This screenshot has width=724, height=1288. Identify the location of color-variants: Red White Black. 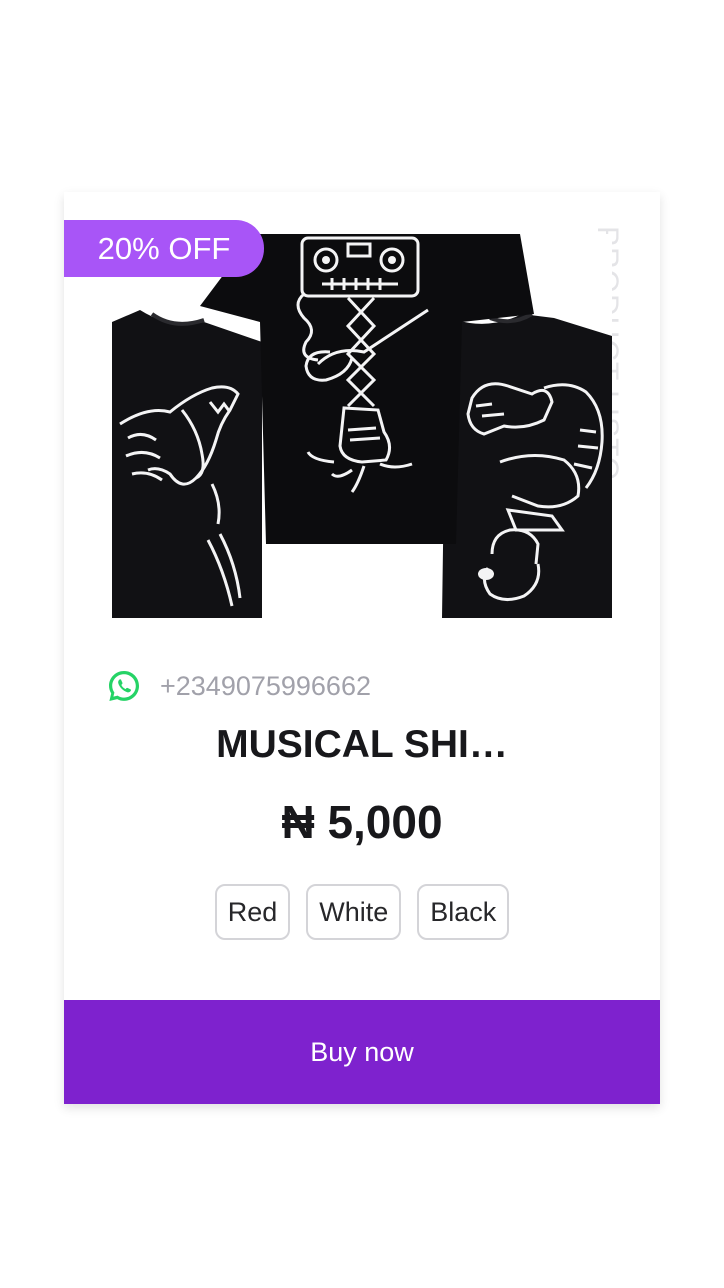
(362, 912).